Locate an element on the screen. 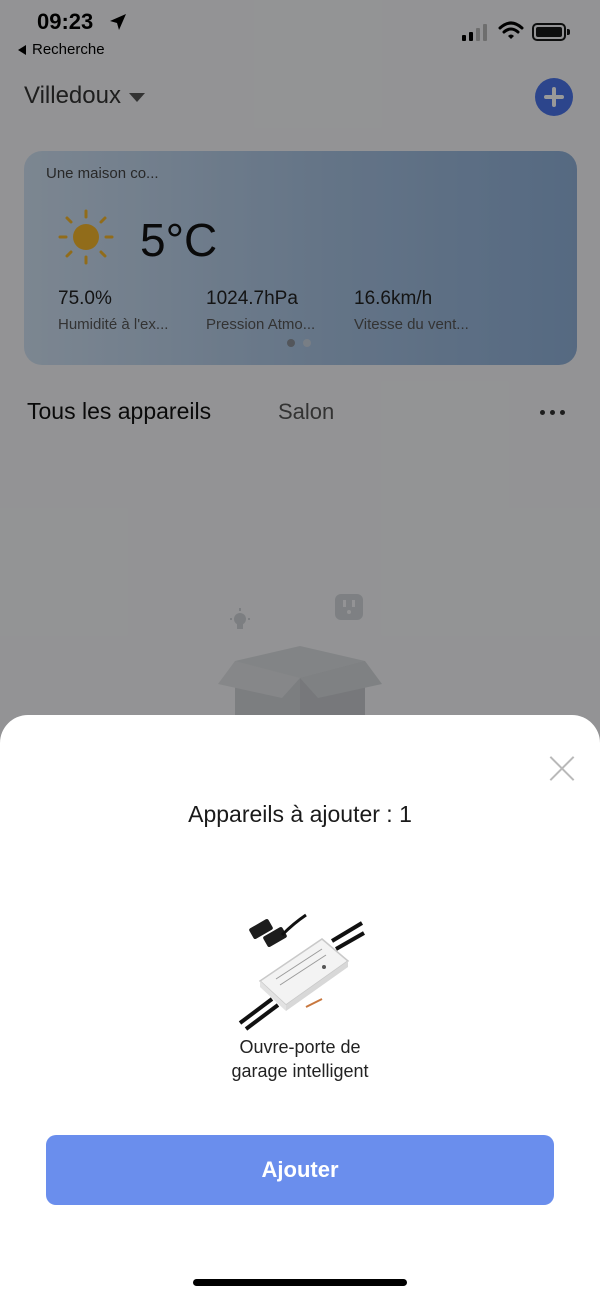 The width and height of the screenshot is (600, 1299). add-button: Ajouter is located at coordinates (300, 1170).